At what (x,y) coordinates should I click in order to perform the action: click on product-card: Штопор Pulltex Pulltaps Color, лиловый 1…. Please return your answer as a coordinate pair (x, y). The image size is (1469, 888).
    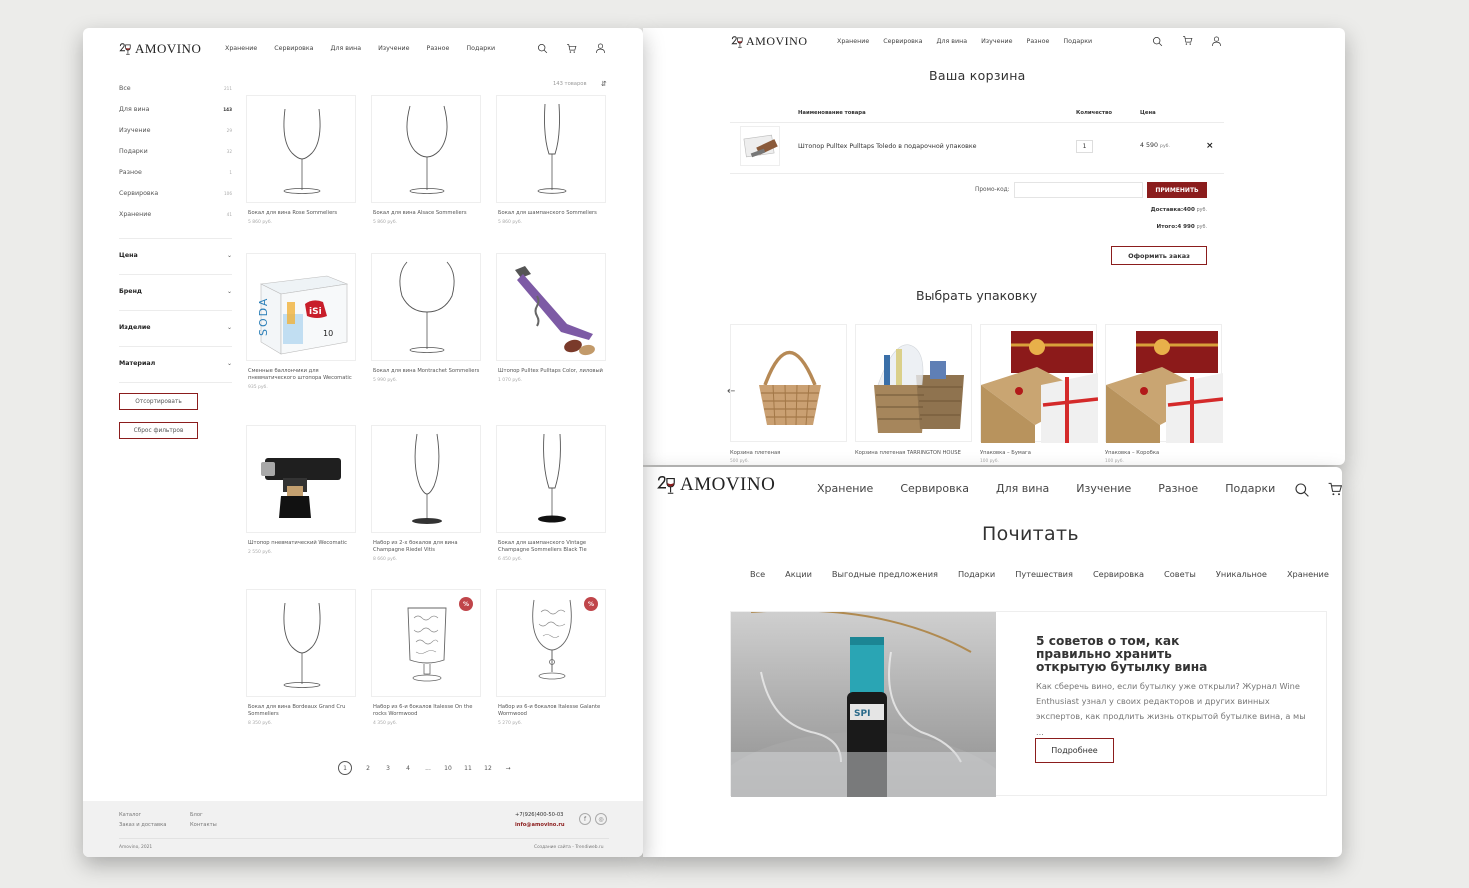
    Looking at the image, I should click on (551, 318).